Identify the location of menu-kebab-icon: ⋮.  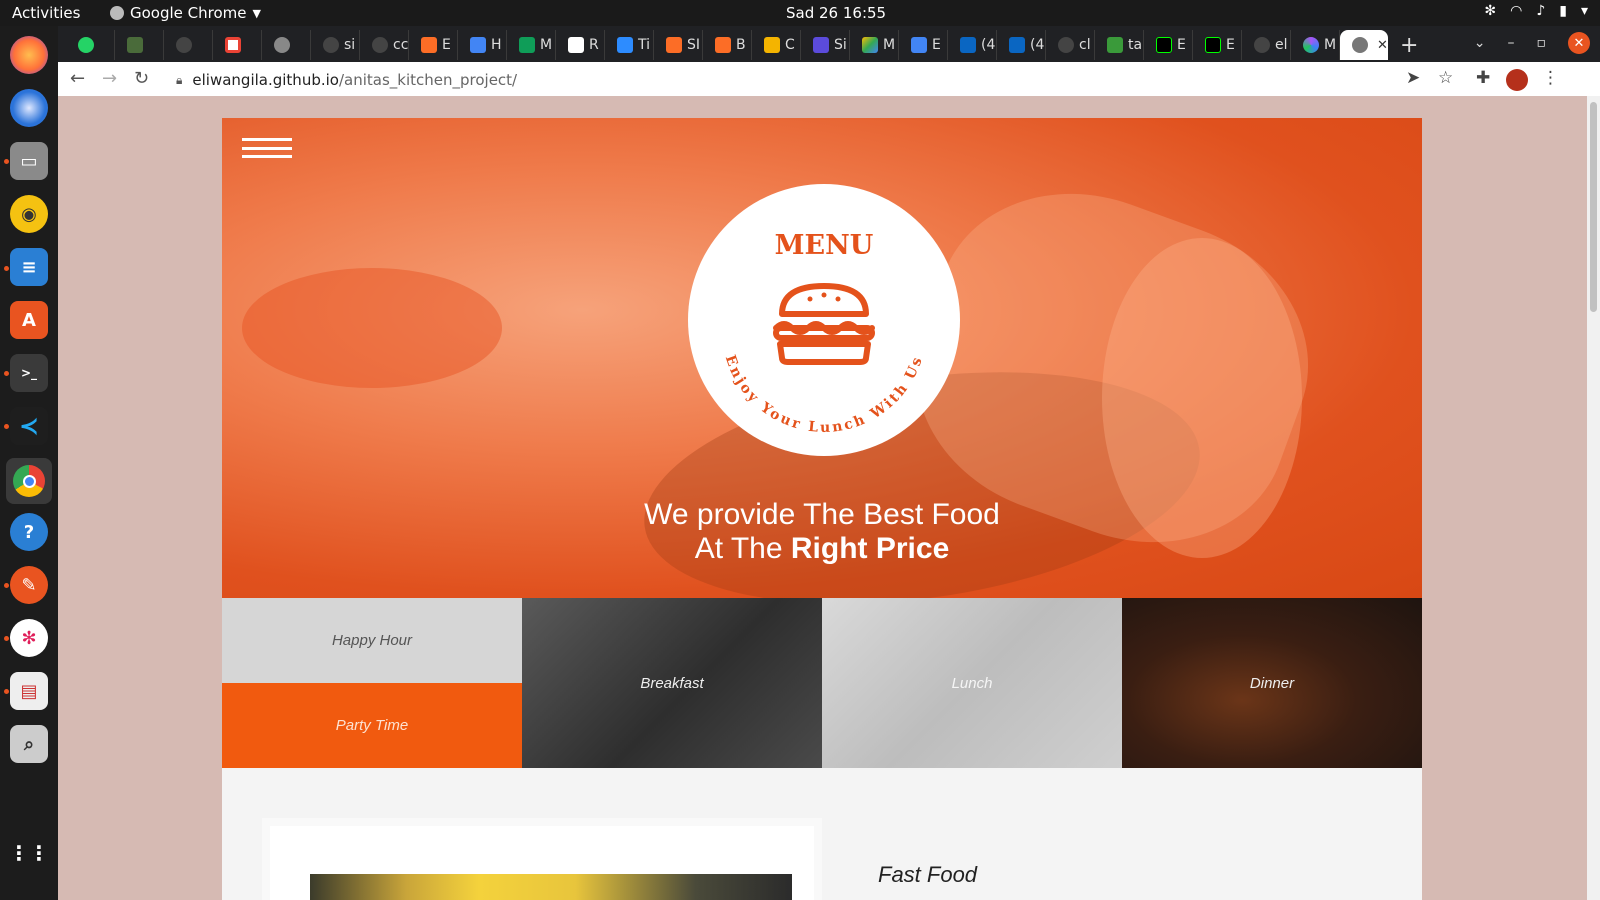
(1550, 78).